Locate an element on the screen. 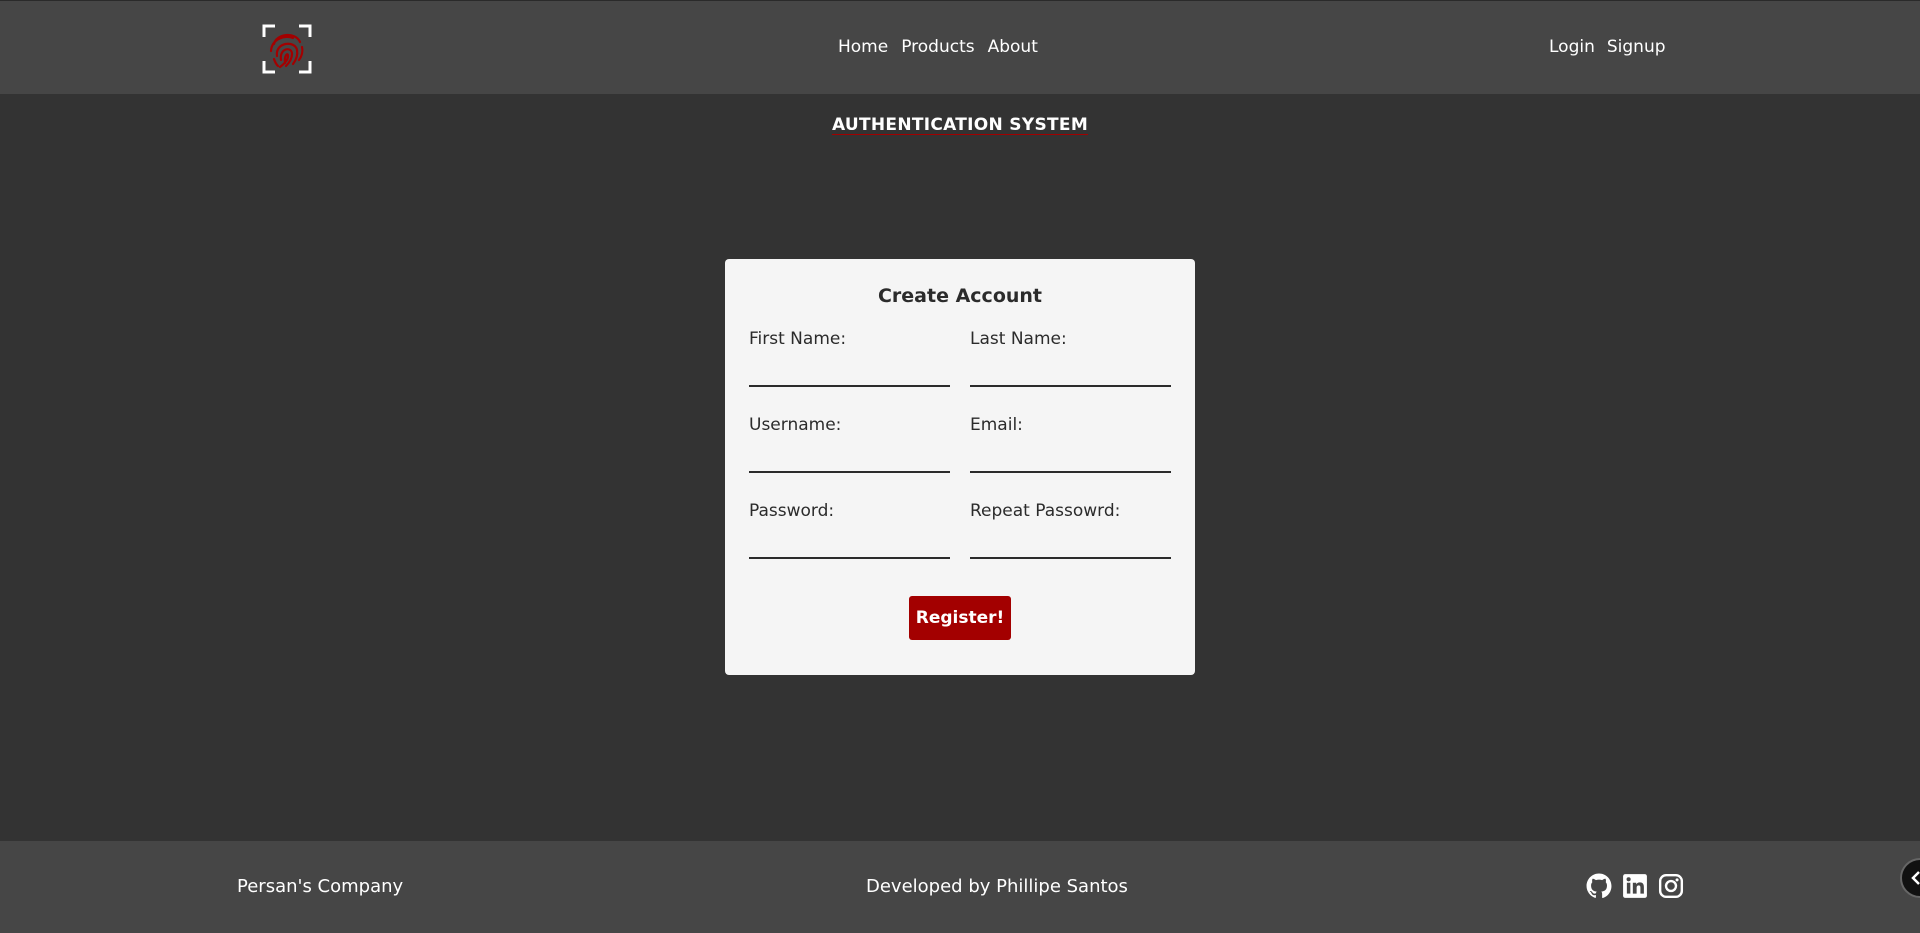 The image size is (1920, 933). nav-products-link: Products is located at coordinates (937, 47).